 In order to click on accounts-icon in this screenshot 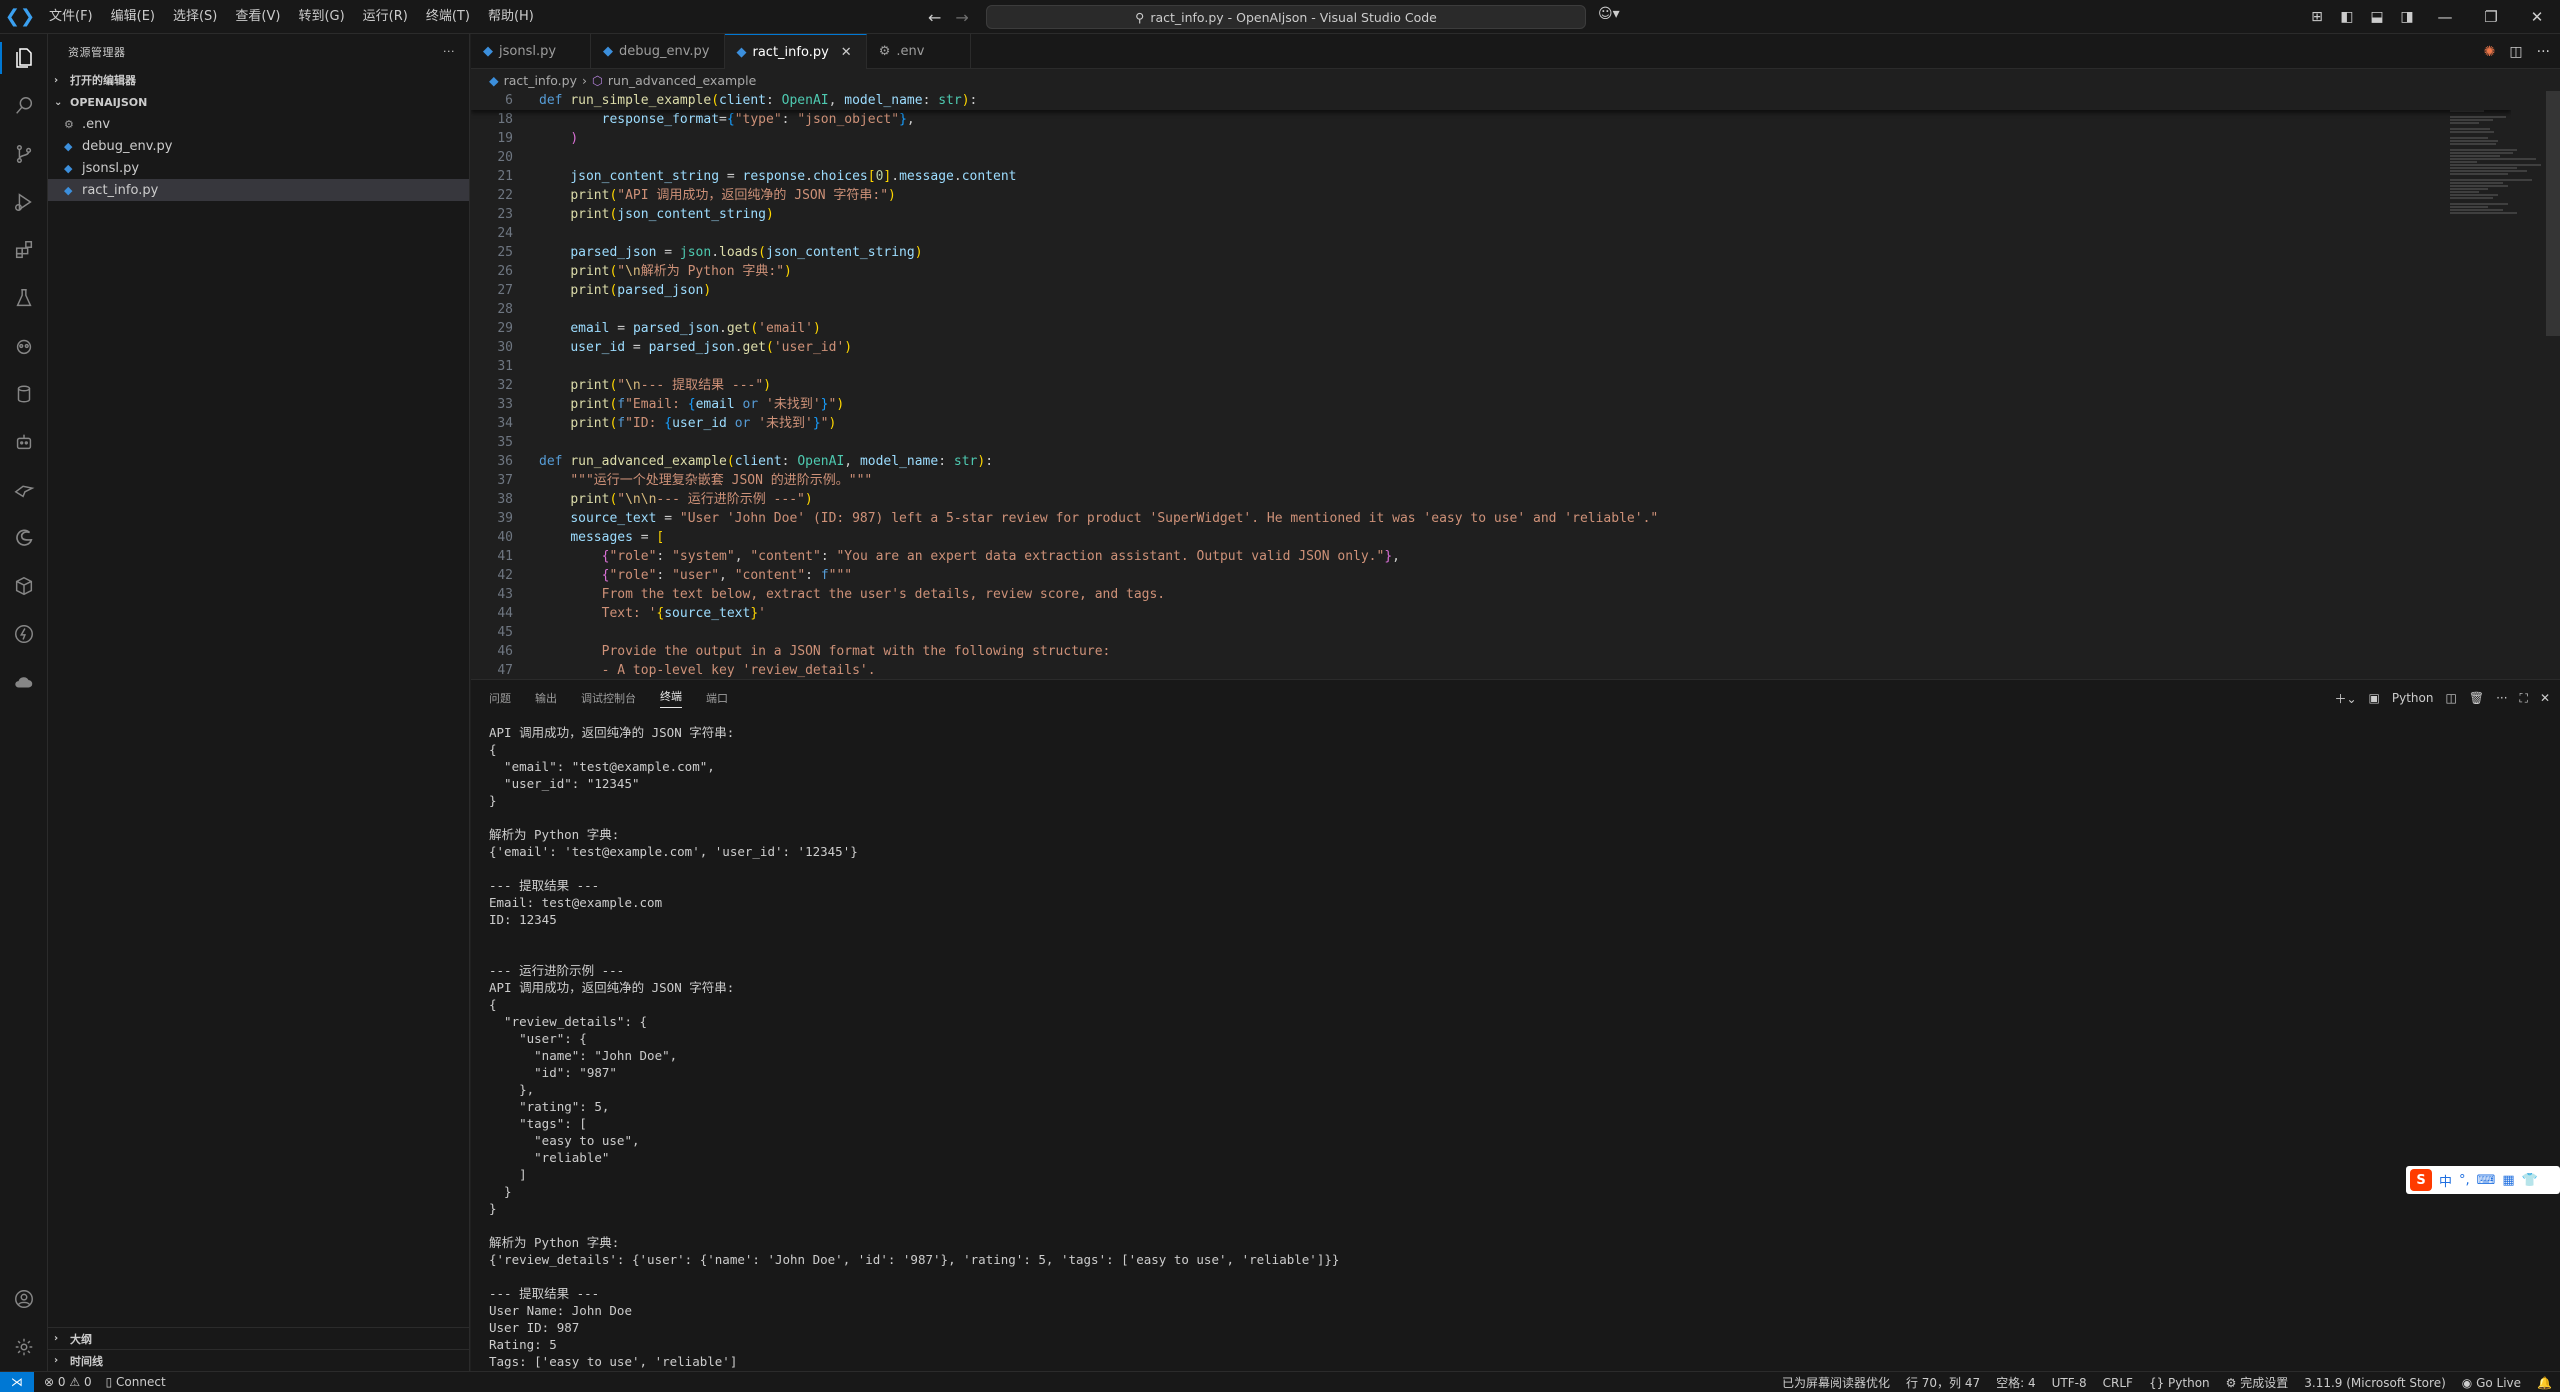, I will do `click(24, 1299)`.